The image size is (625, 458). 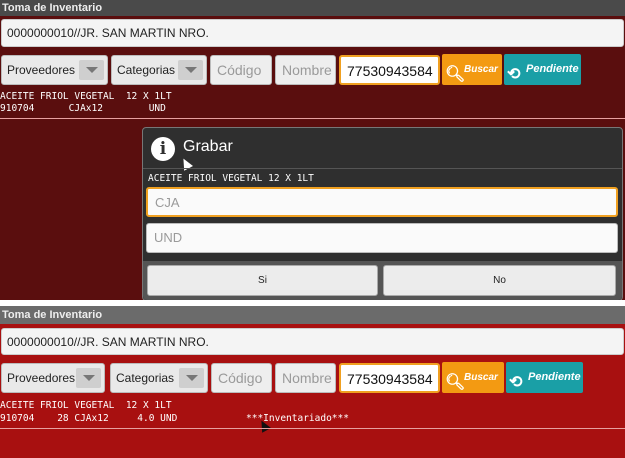 I want to click on info-icon: i, so click(x=163, y=149).